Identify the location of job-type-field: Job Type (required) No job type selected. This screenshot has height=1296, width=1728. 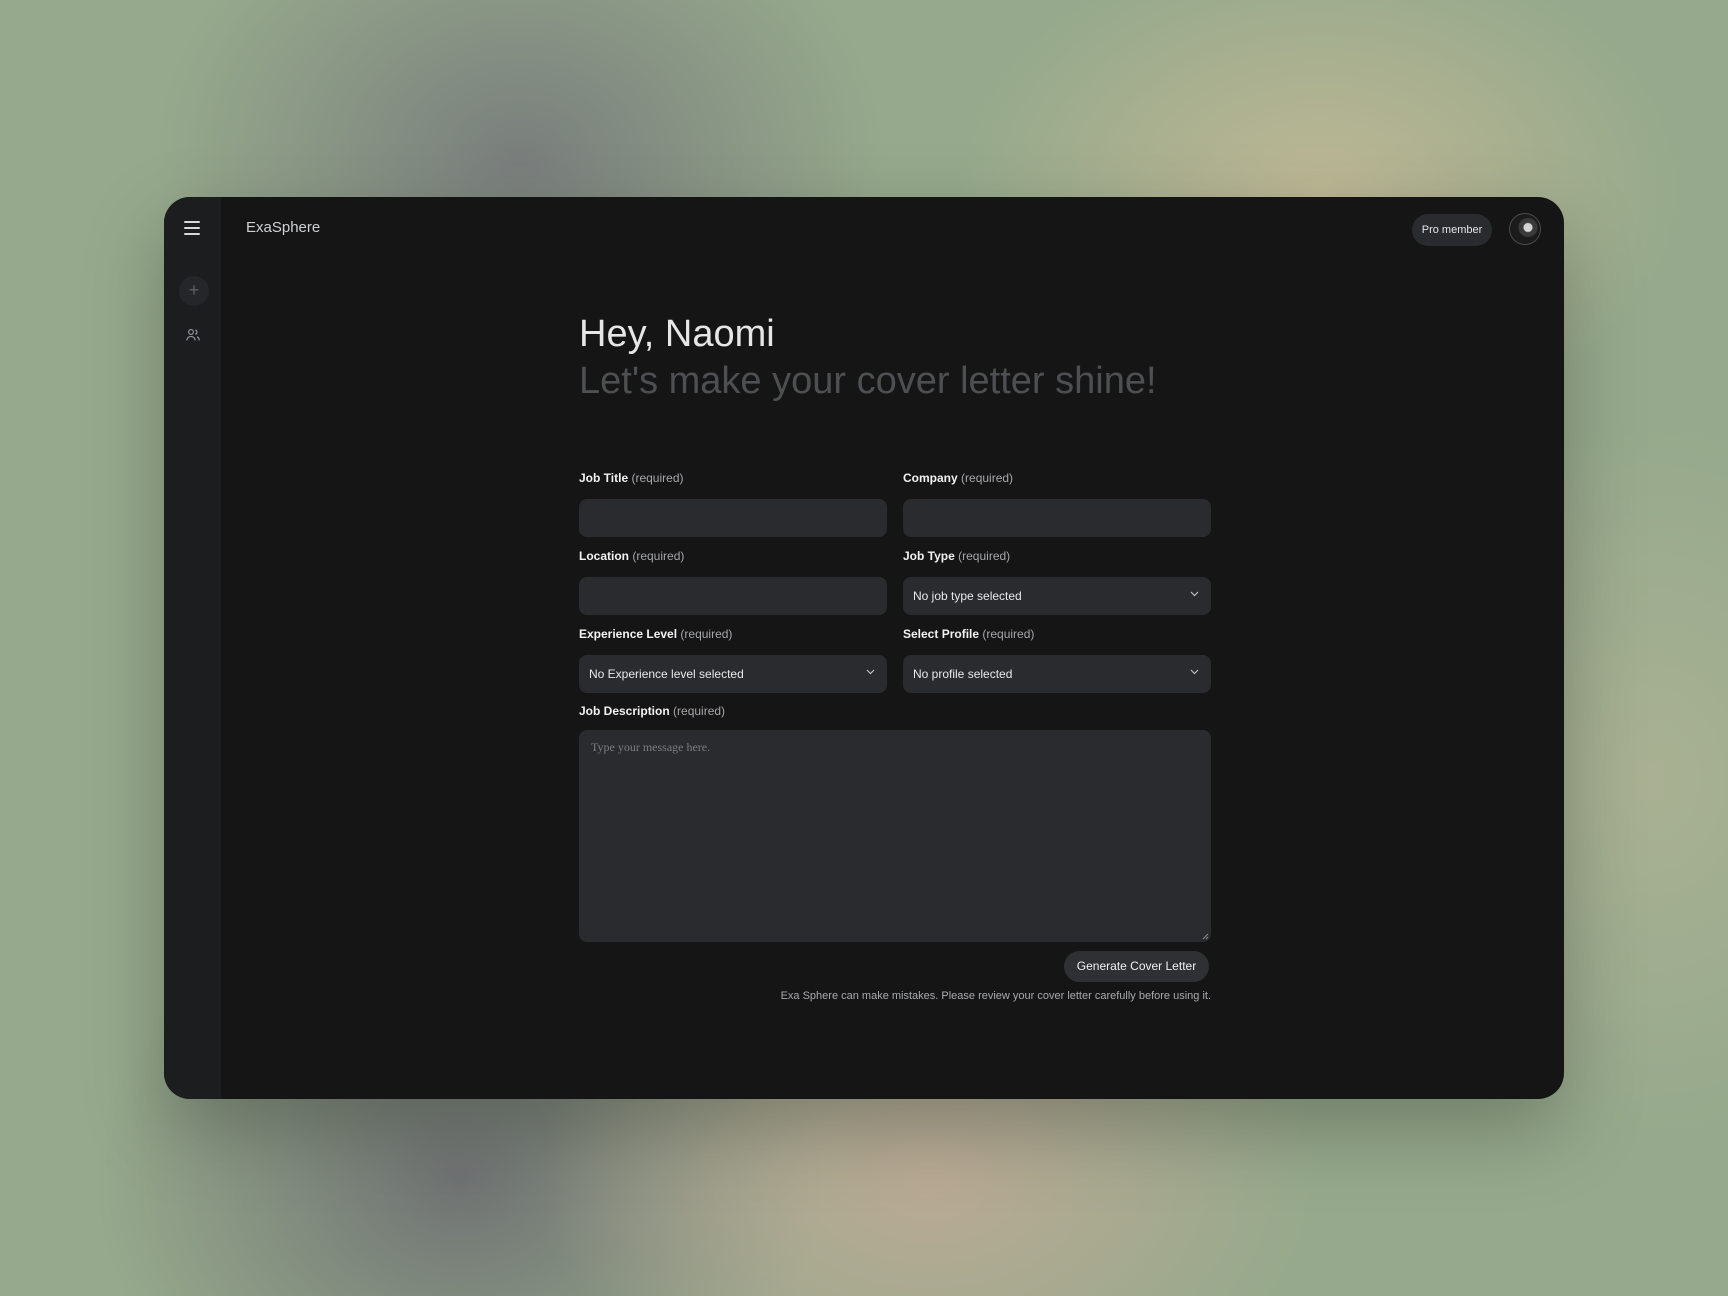
(1057, 582).